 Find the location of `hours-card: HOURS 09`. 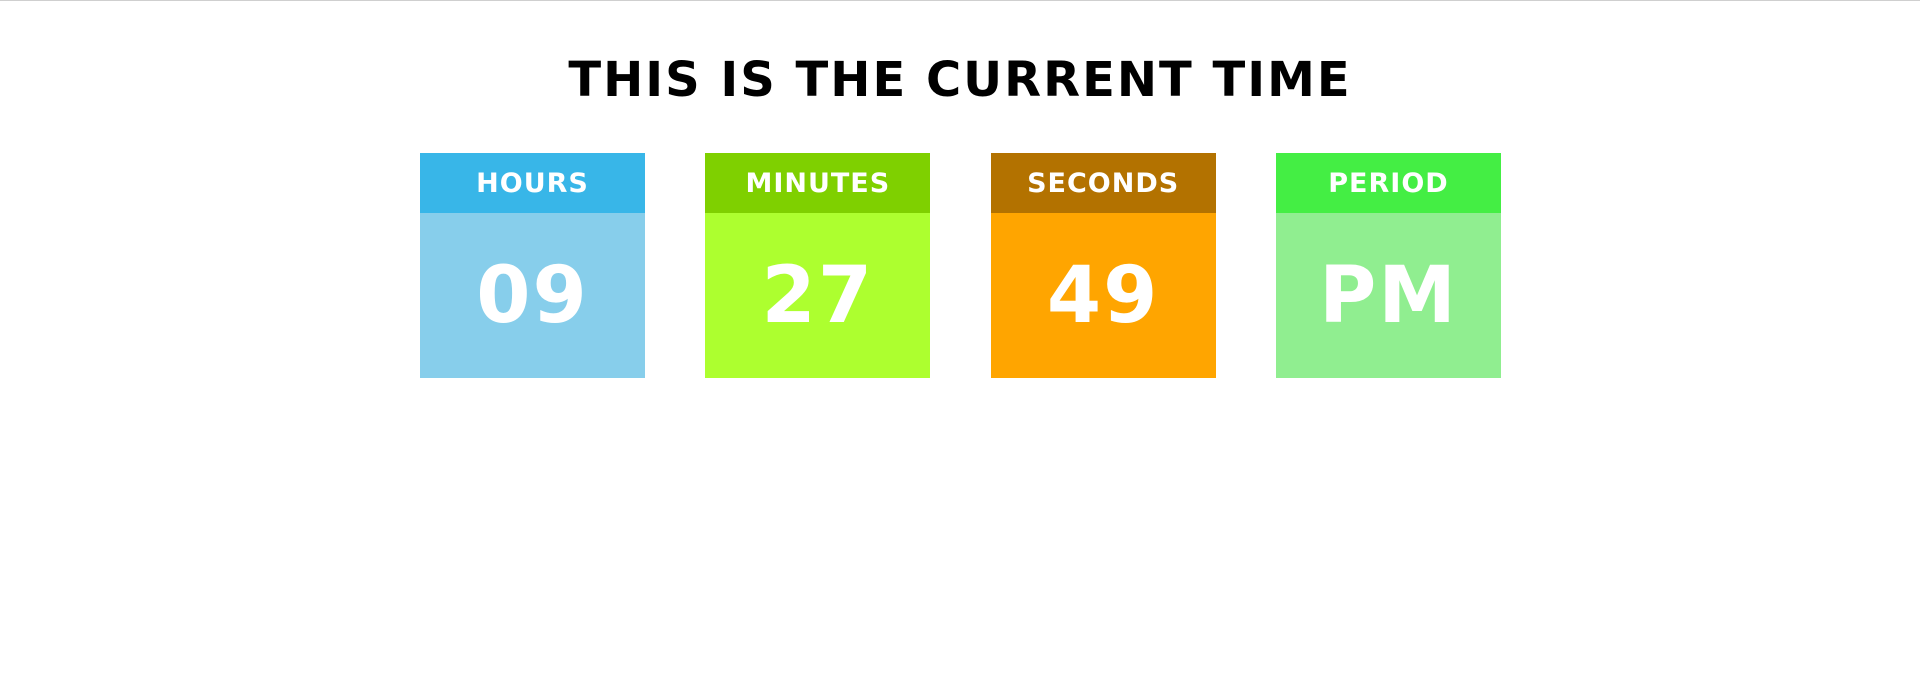

hours-card: HOURS 09 is located at coordinates (532, 265).